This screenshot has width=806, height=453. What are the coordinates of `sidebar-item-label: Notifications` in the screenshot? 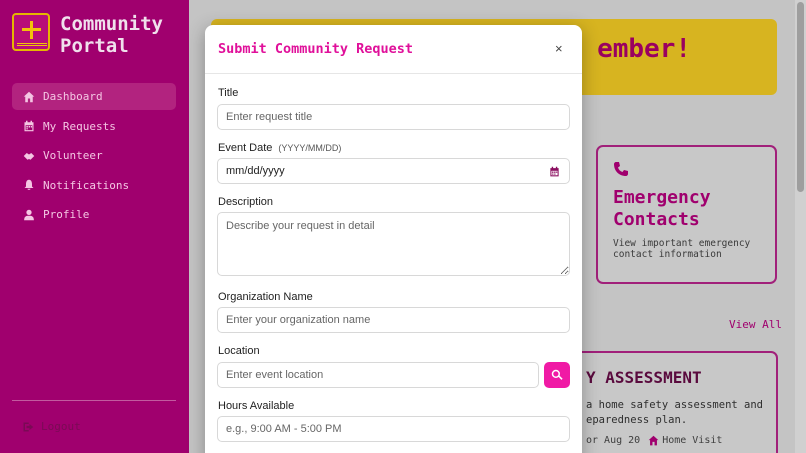 It's located at (86, 185).